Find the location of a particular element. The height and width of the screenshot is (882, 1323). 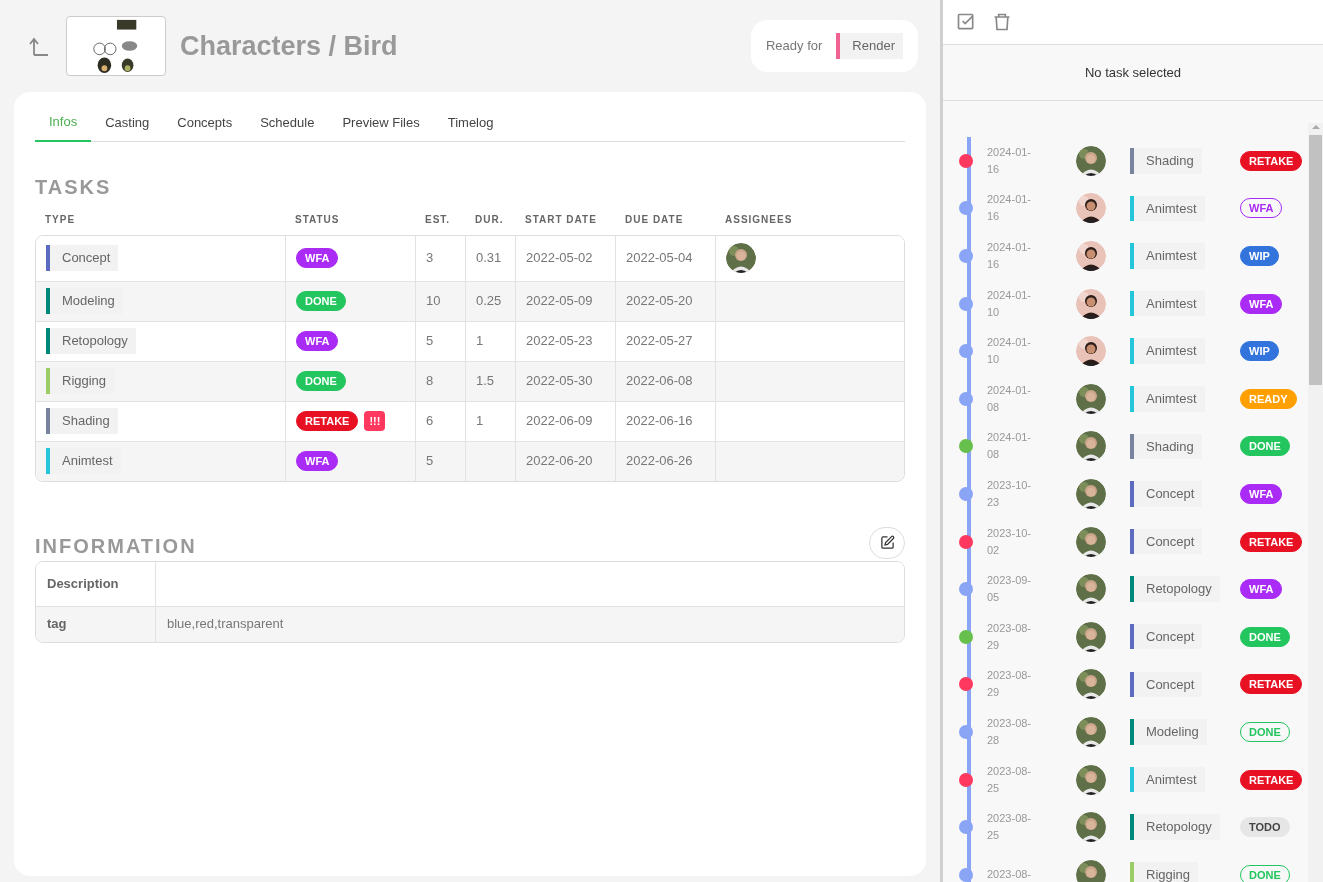

table-cell-text: 1.5 is located at coordinates (485, 381).